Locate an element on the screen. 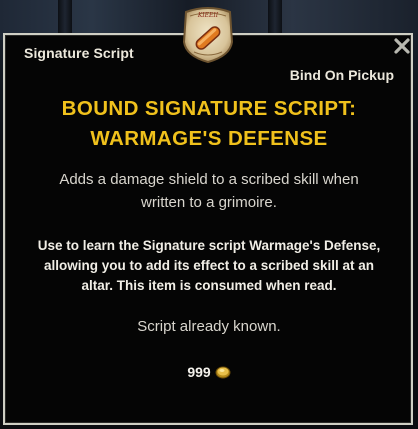 This screenshot has width=418, height=429. item-title-line: BOUND SIGNATURE SCRIPT: is located at coordinates (209, 108).